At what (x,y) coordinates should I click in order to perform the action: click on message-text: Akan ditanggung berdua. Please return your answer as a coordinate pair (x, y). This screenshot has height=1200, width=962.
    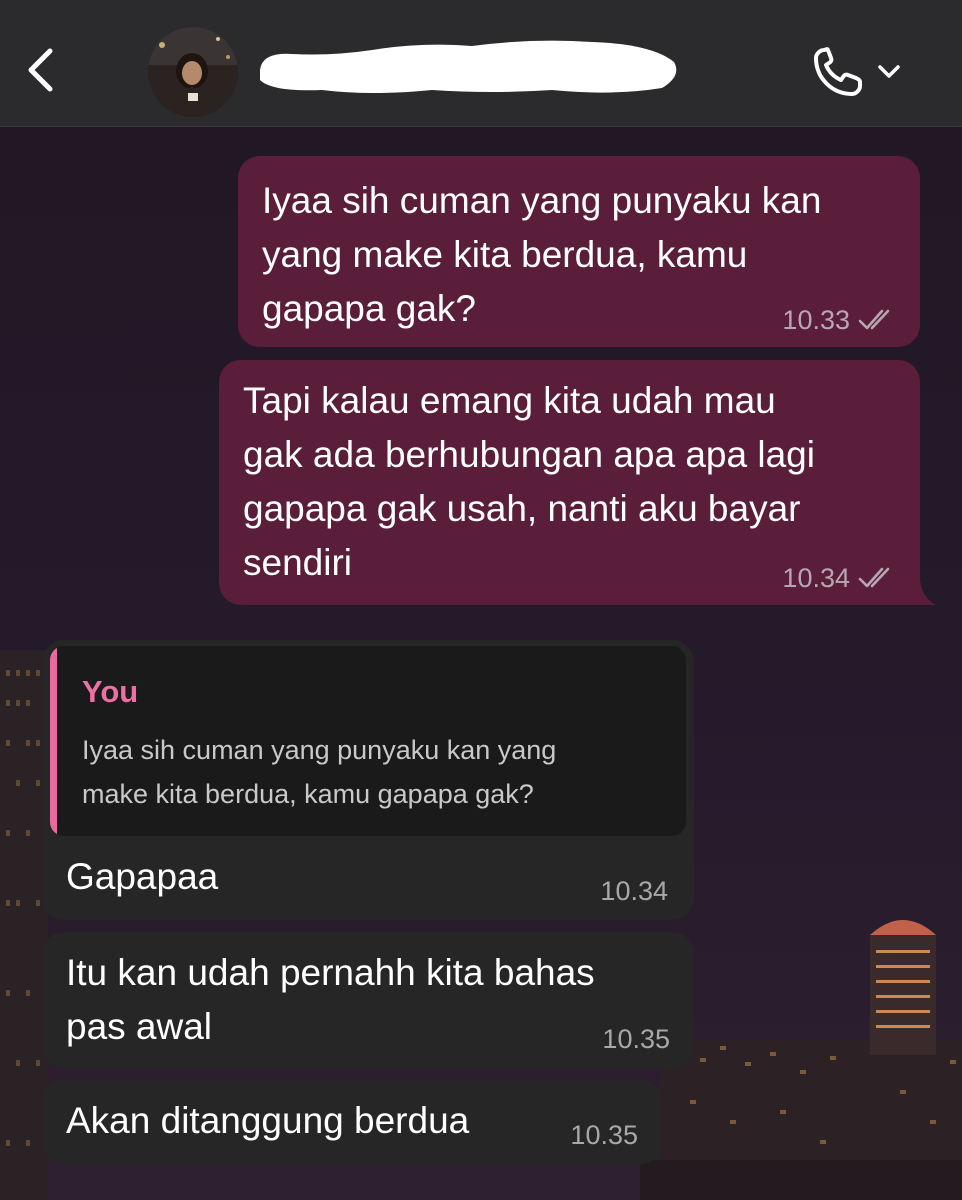
    Looking at the image, I should click on (268, 1120).